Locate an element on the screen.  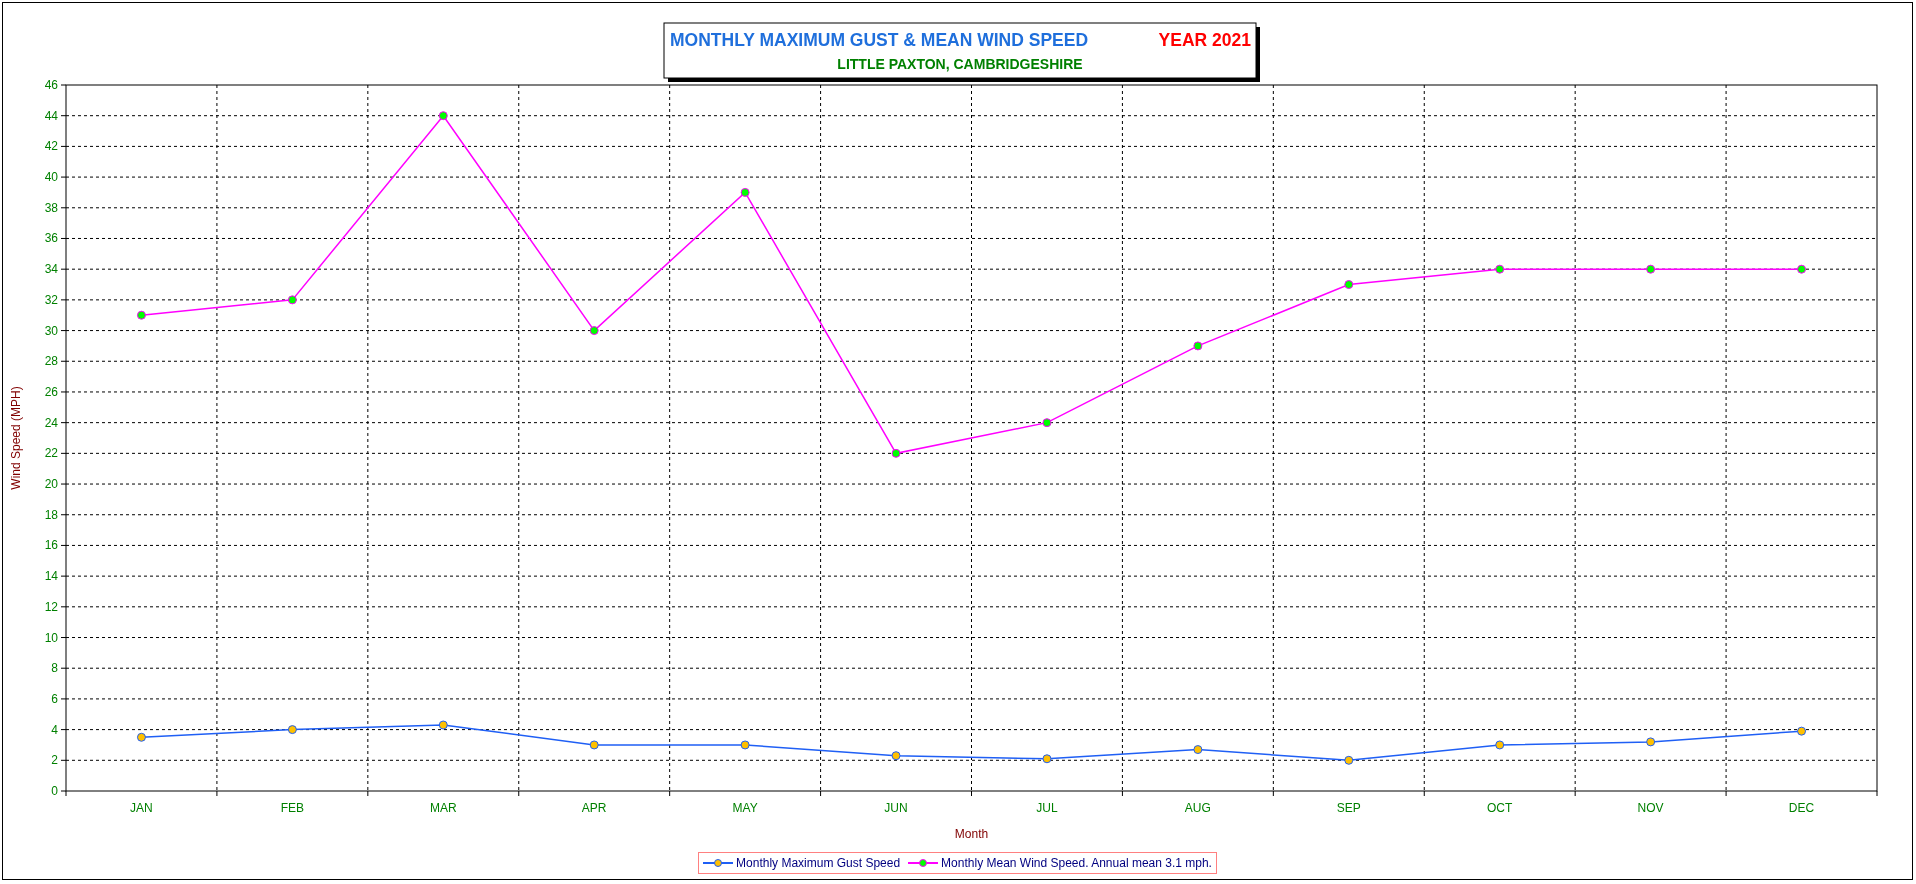
x-tick-label: FEB is located at coordinates (292, 808).